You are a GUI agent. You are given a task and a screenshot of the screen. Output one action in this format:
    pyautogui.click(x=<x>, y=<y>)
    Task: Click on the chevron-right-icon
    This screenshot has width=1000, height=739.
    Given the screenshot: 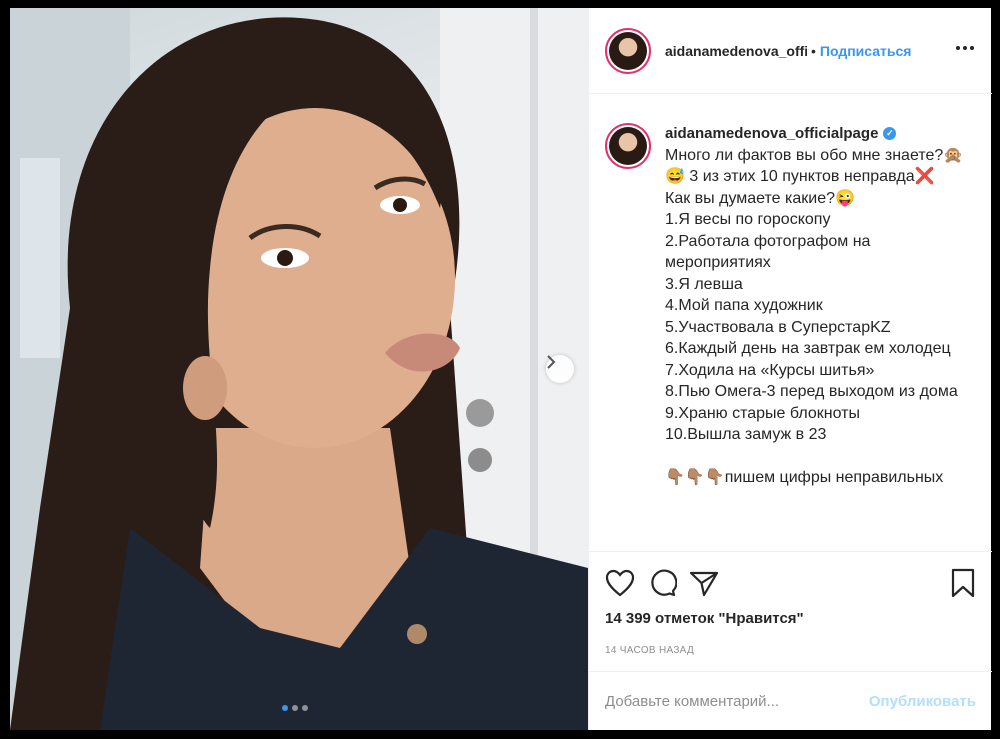 What is the action you would take?
    pyautogui.click(x=551, y=362)
    